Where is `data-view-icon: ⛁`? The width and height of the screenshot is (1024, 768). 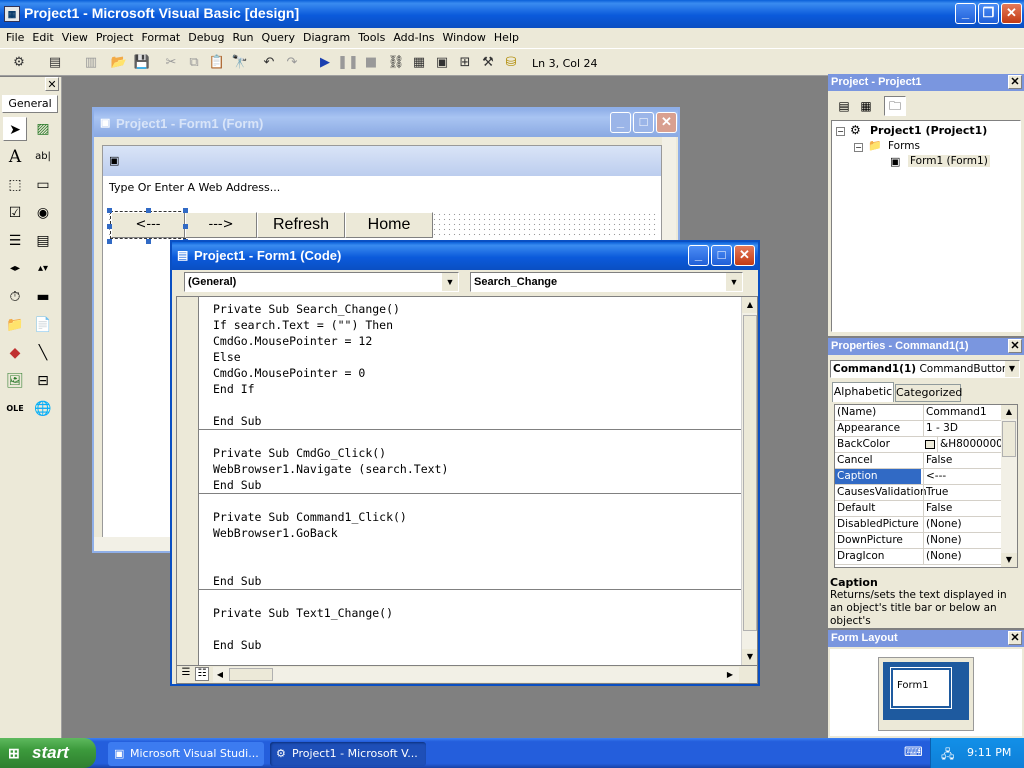 data-view-icon: ⛁ is located at coordinates (511, 63).